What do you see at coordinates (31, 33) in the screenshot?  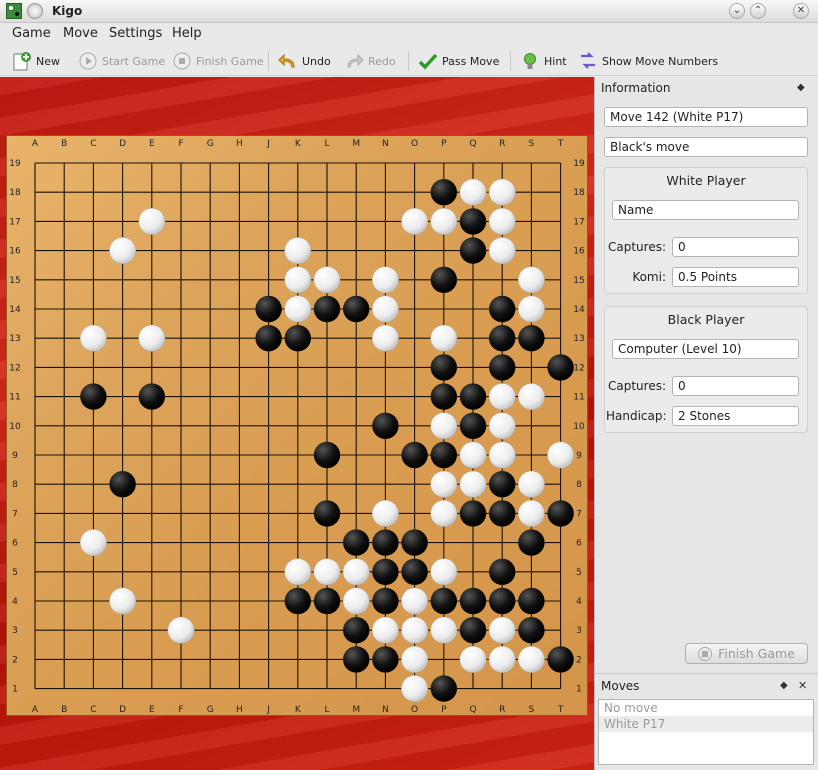 I see `menu-game: Game` at bounding box center [31, 33].